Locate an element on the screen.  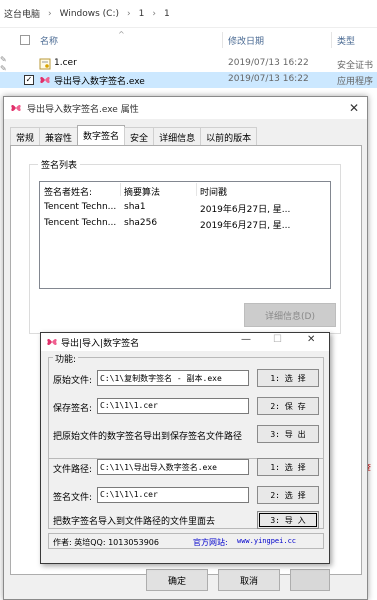
tool-title: 导出|导入|数字签名 is located at coordinates (100, 344).